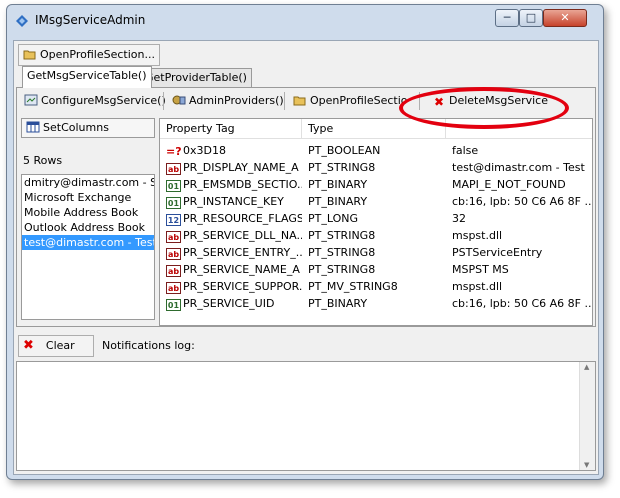 Image resolution: width=620 pixels, height=498 pixels. I want to click on cell-property-tag: =?0x3D18, so click(234, 150).